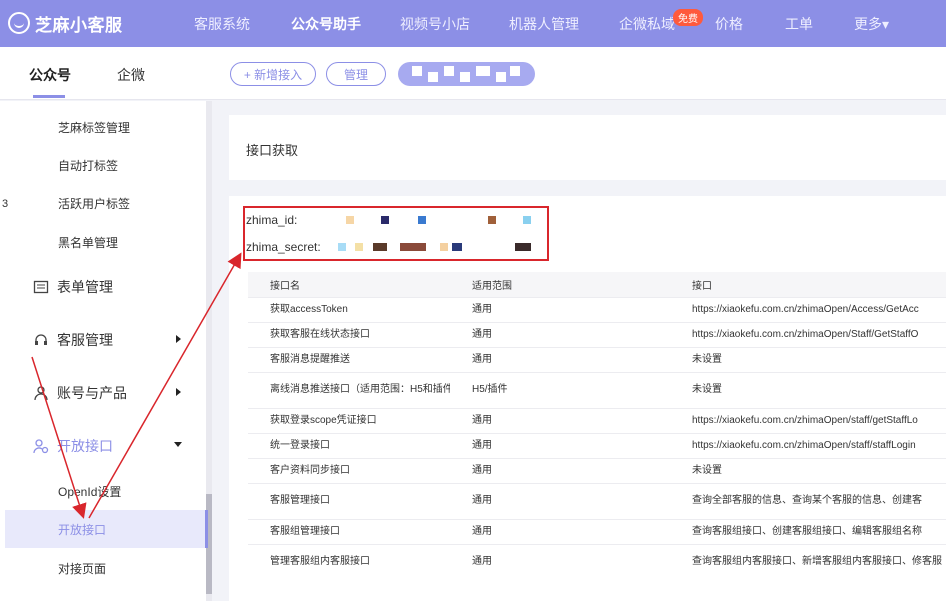 The width and height of the screenshot is (946, 601). Describe the element at coordinates (59, 437) in the screenshot. I see `arrow-to-open-api-item` at that location.